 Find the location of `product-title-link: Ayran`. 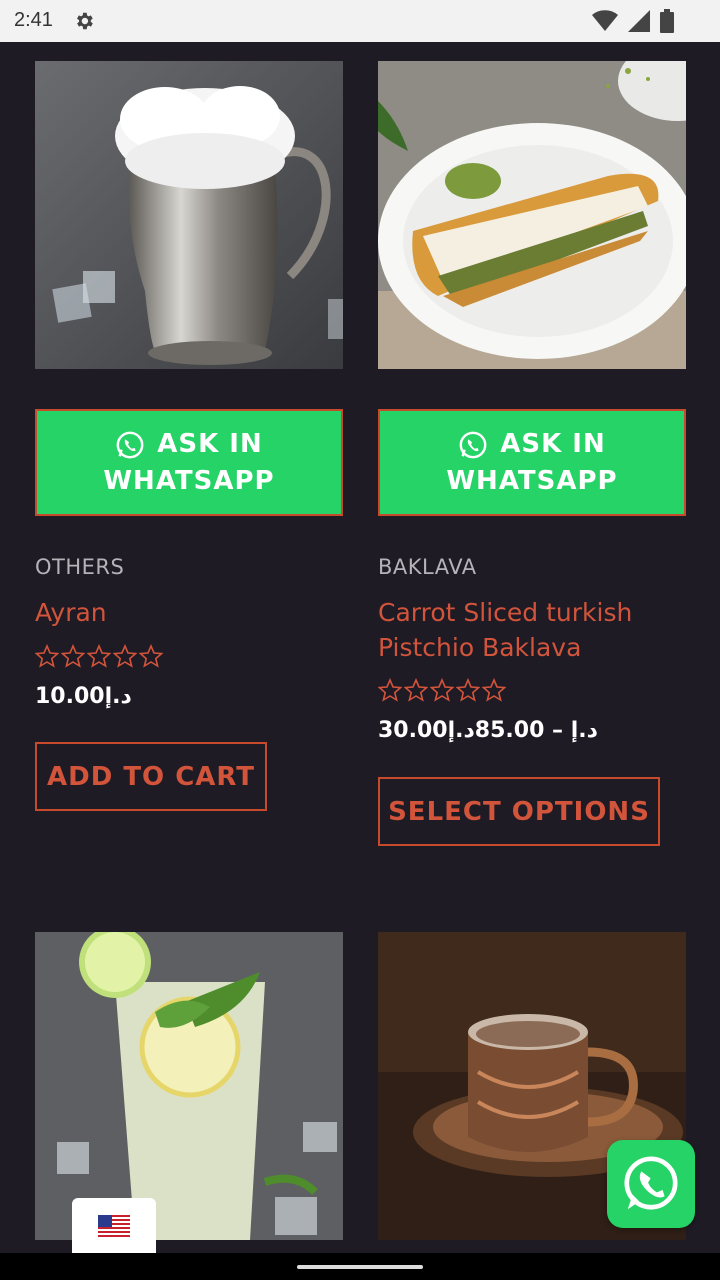

product-title-link: Ayran is located at coordinates (71, 612).